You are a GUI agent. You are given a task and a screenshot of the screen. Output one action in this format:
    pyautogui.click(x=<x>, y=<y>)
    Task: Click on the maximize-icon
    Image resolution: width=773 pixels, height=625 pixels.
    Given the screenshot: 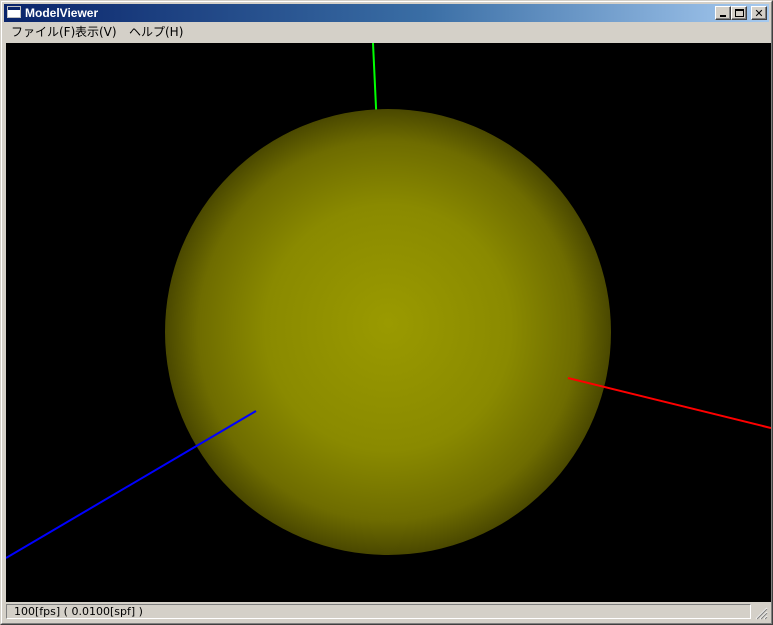 What is the action you would take?
    pyautogui.click(x=739, y=13)
    